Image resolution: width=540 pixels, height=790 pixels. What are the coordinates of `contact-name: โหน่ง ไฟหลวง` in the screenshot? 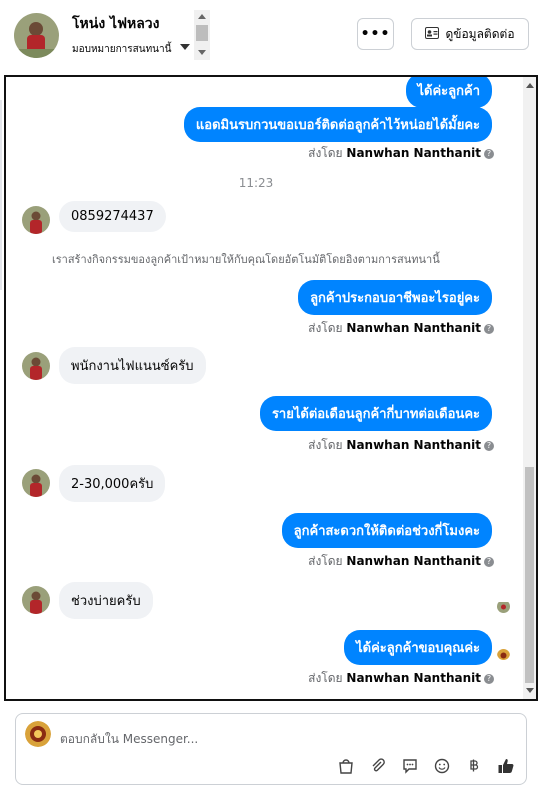 It's located at (116, 24).